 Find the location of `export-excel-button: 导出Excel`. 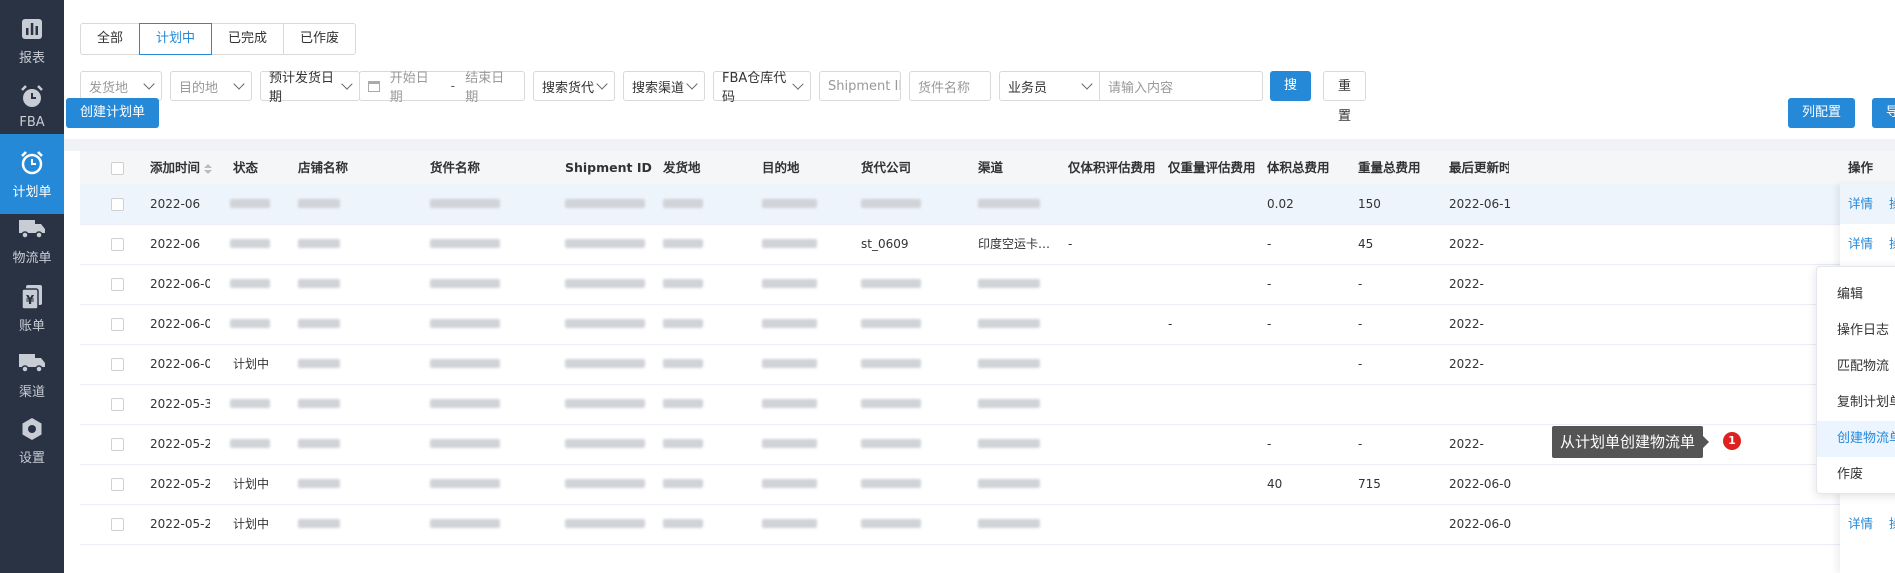

export-excel-button: 导出Excel is located at coordinates (1883, 113).